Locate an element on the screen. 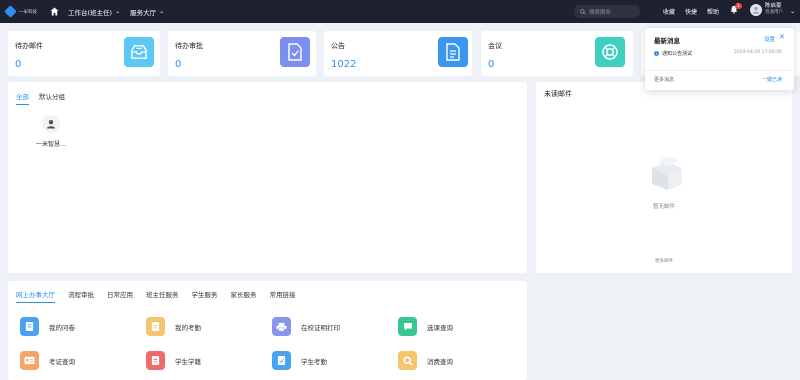 This screenshot has height=380, width=800. notification-time: 2024-04-29 17:00:56 is located at coordinates (758, 52).